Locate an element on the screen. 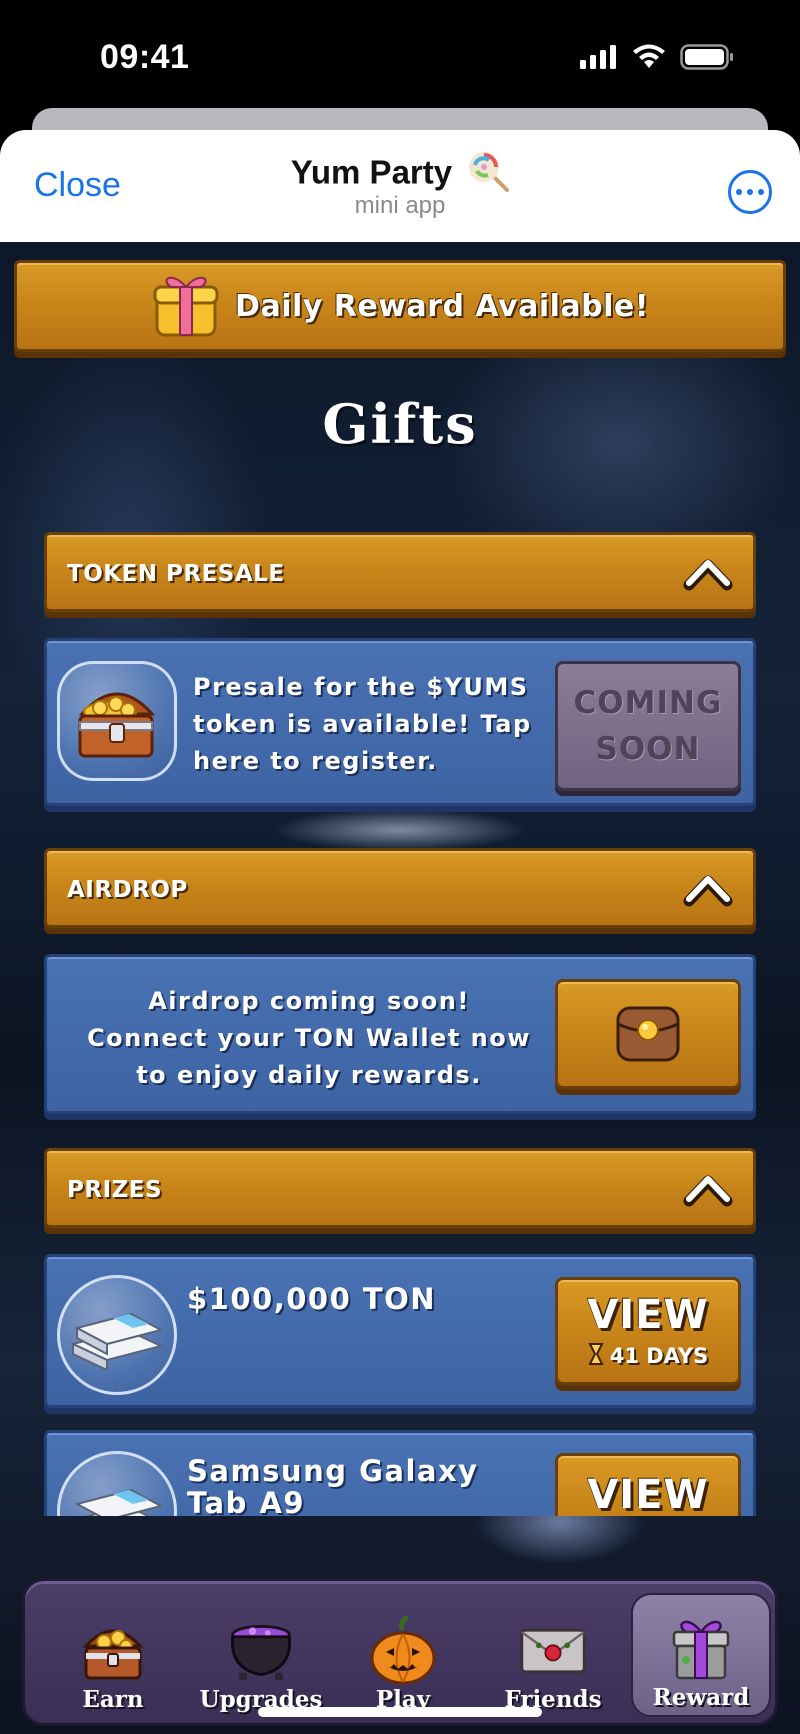 This screenshot has width=800, height=1734. daily-reward-label: Daily Reward Available! is located at coordinates (442, 306).